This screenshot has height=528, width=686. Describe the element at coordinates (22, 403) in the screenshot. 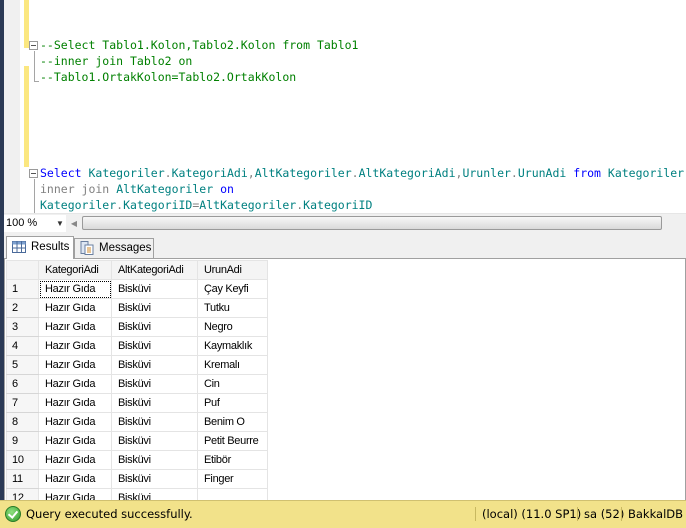

I see `row-number: 7` at that location.